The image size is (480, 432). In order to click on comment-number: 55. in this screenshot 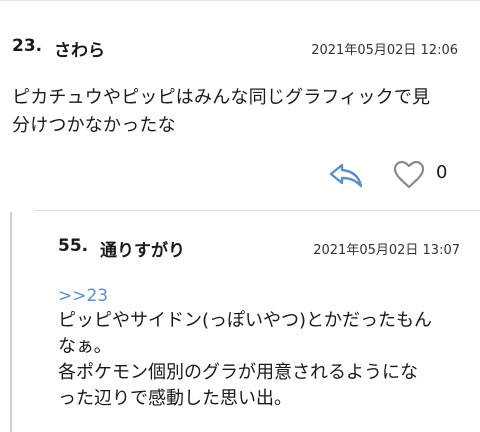, I will do `click(73, 246)`.